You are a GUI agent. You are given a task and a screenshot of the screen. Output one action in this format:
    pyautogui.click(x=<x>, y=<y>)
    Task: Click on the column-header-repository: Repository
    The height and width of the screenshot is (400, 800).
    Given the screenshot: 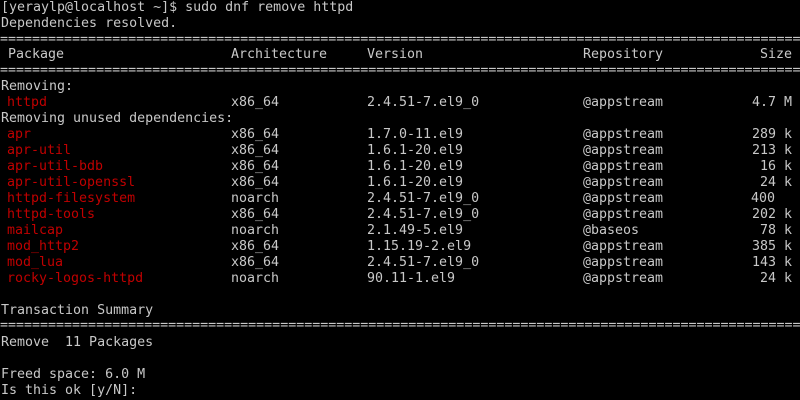 What is the action you would take?
    pyautogui.click(x=623, y=54)
    